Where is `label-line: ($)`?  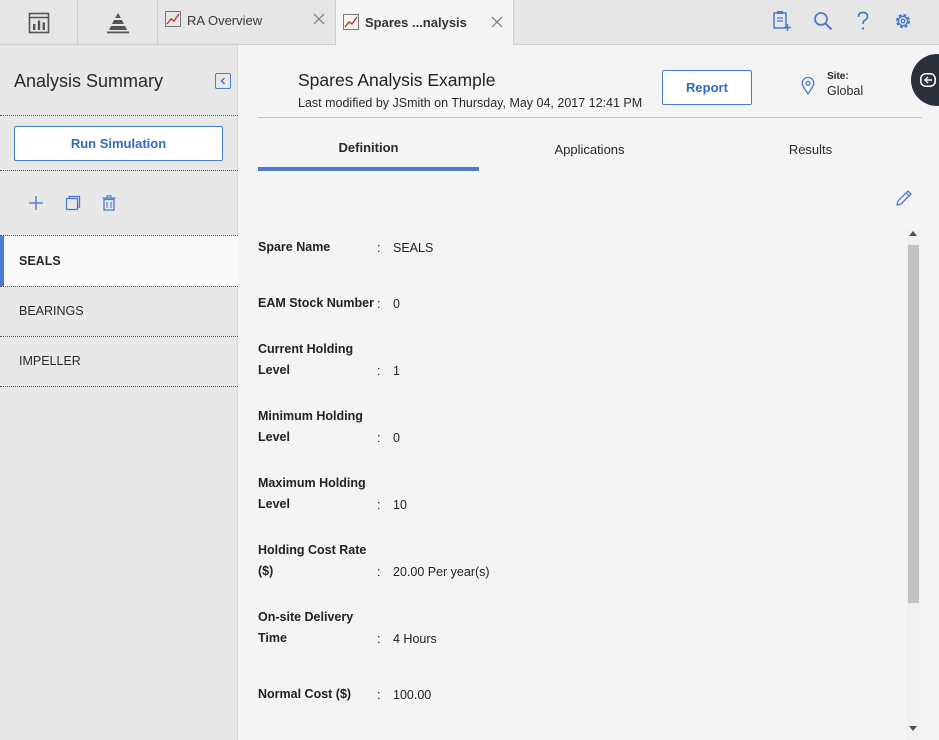 label-line: ($) is located at coordinates (266, 571).